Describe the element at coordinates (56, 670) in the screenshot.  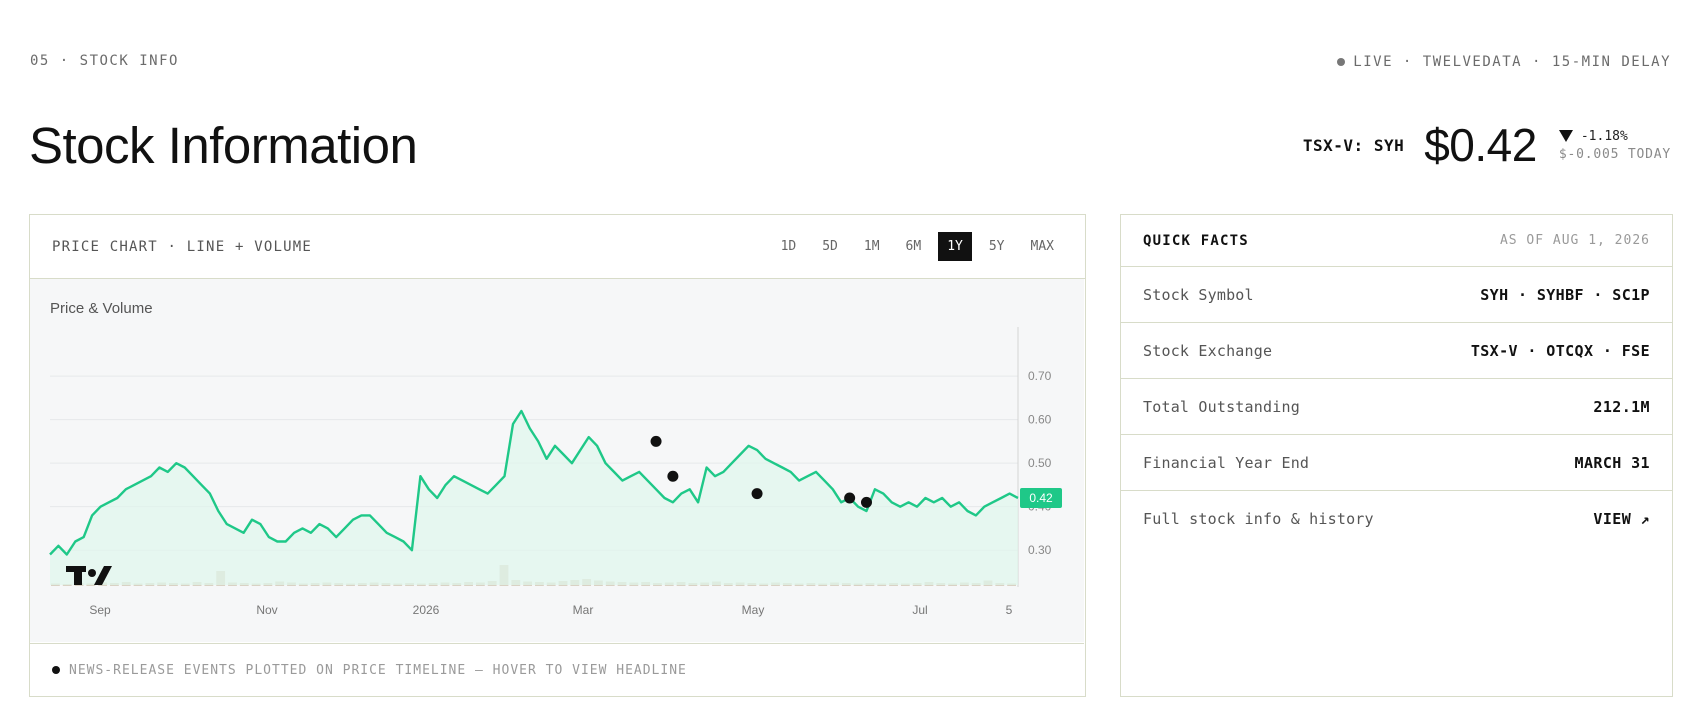
I see `news-event-dot-icon` at that location.